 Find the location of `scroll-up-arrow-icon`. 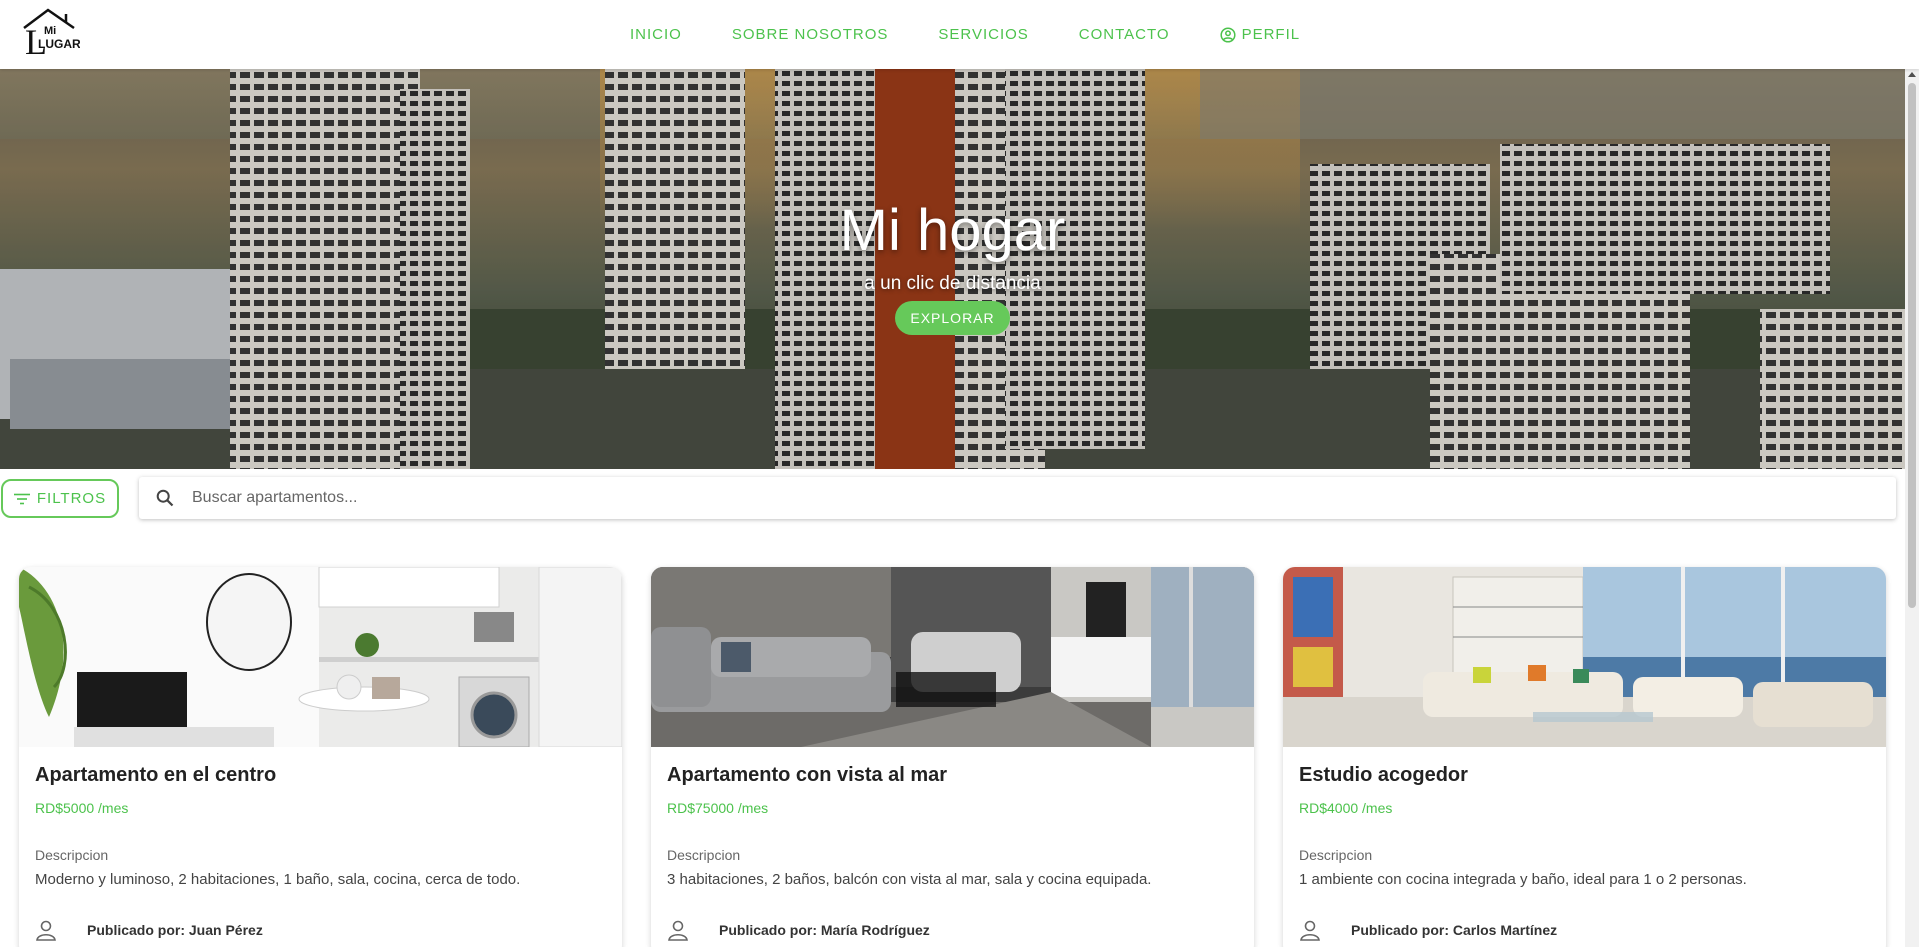

scroll-up-arrow-icon is located at coordinates (1912, 74).